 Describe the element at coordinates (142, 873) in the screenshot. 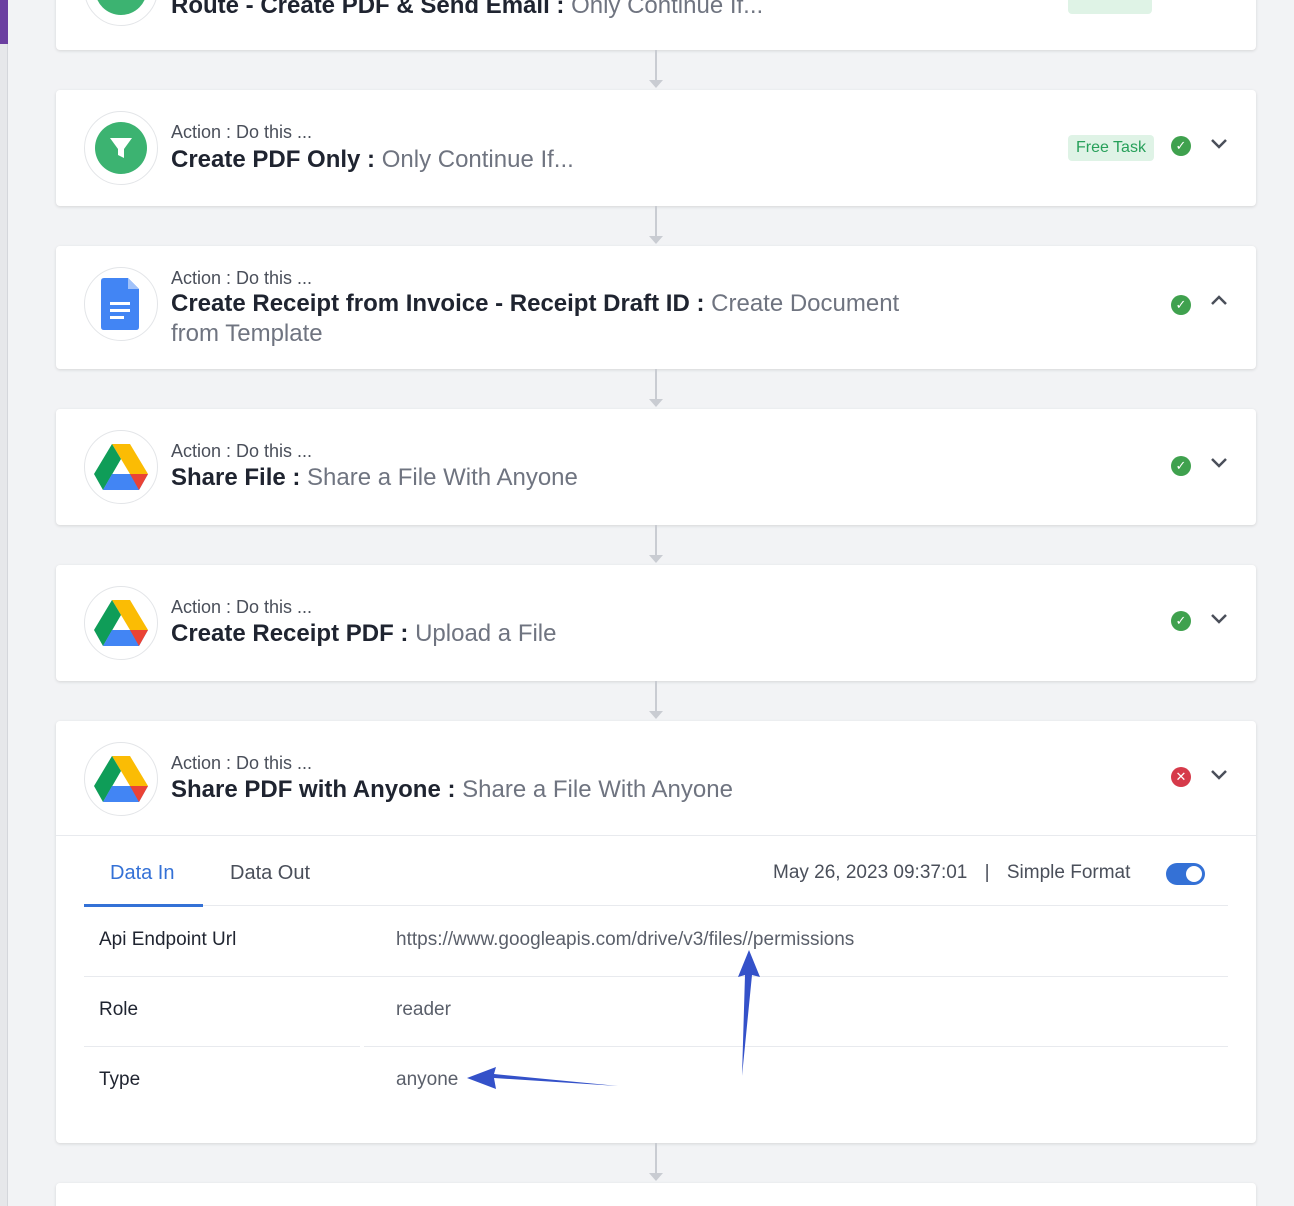

I see `tab-data-in: Data In` at that location.